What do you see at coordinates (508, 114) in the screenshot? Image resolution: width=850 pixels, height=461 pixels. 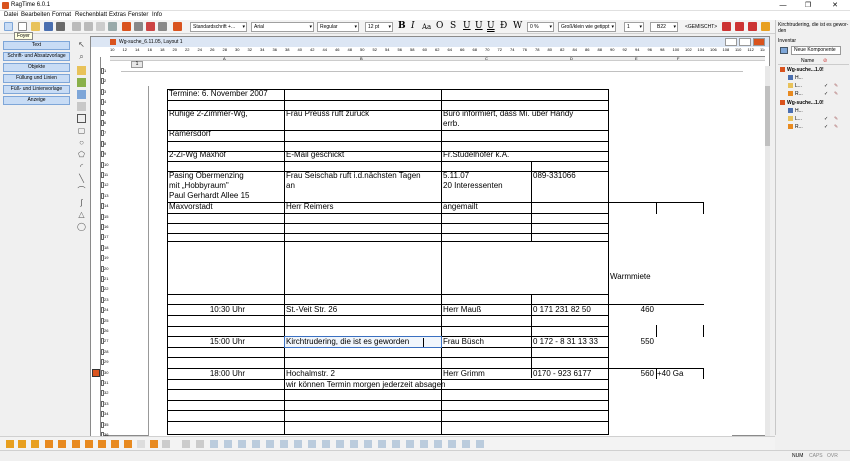 I see `cell-c2-line1: Büro informiert, dass Mi. über Handy` at bounding box center [508, 114].